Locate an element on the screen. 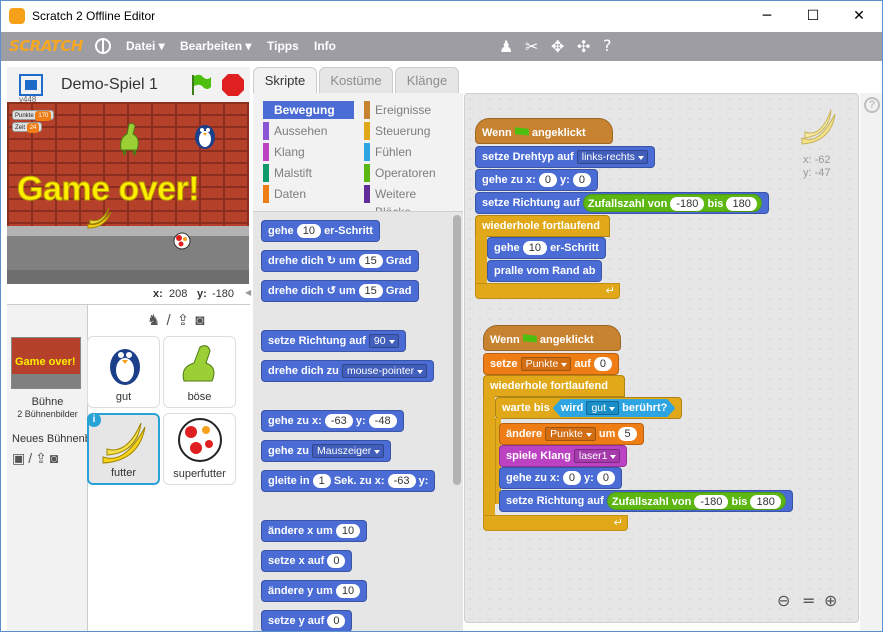 The height and width of the screenshot is (632, 883). loop-arrow-icon: ↵ is located at coordinates (610, 291).